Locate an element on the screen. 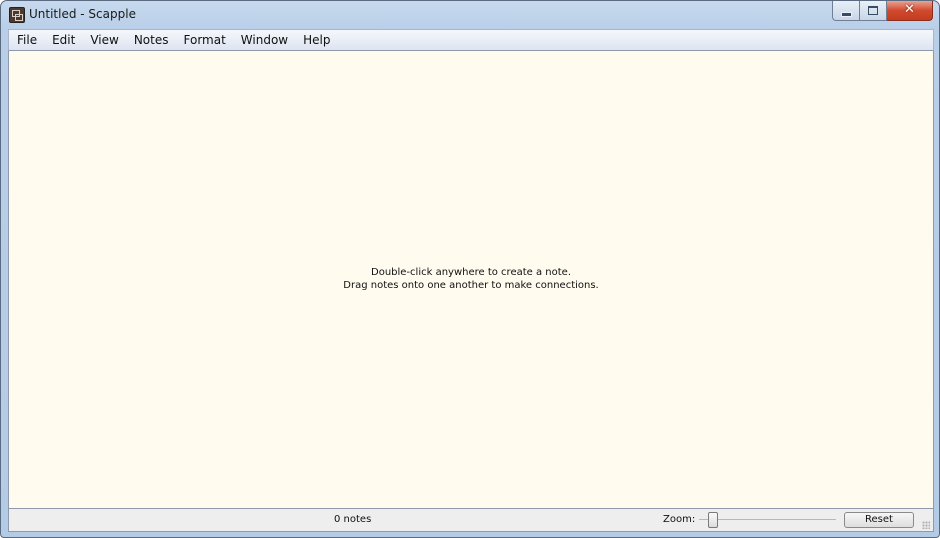  close-icon: ✕ is located at coordinates (909, 9).